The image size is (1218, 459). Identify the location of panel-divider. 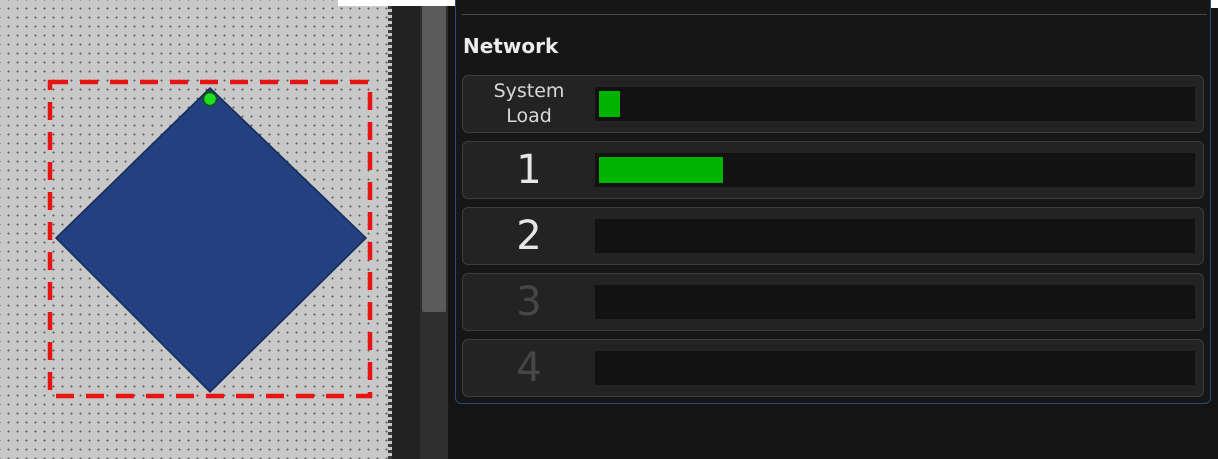
(834, 14).